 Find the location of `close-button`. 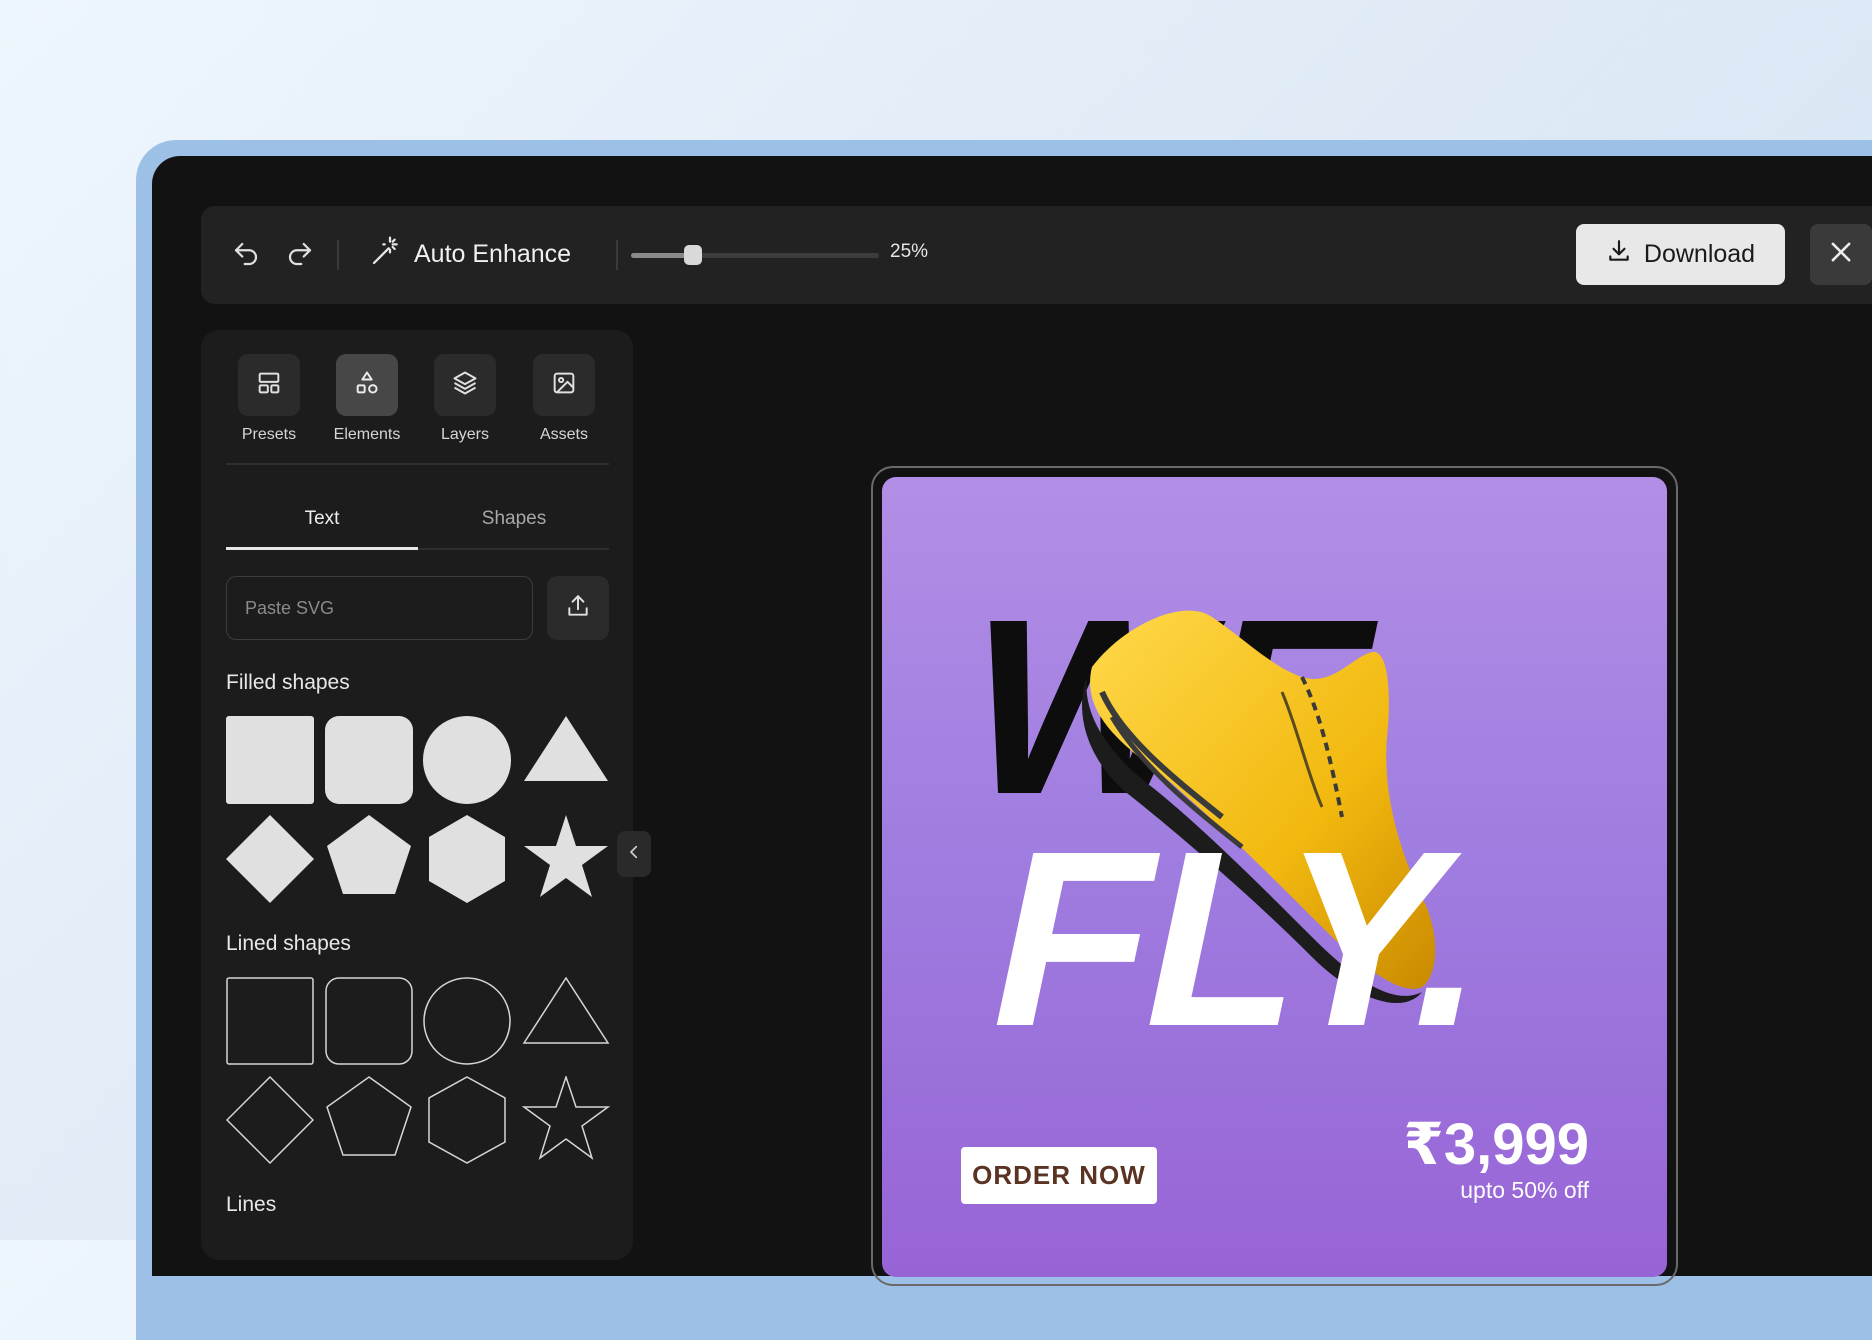

close-button is located at coordinates (1841, 254).